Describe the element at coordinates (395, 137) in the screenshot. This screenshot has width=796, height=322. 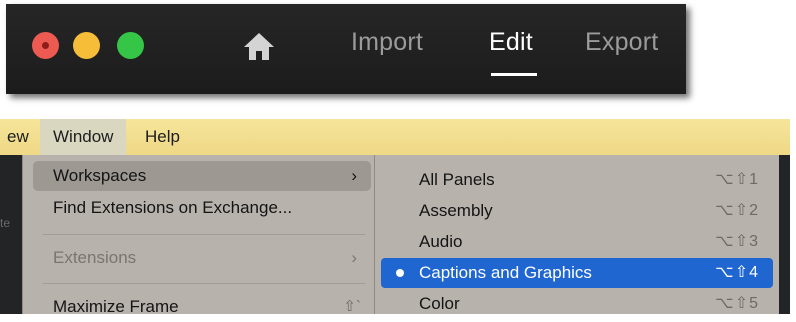
I see `menu-bar: ew Window Help` at that location.